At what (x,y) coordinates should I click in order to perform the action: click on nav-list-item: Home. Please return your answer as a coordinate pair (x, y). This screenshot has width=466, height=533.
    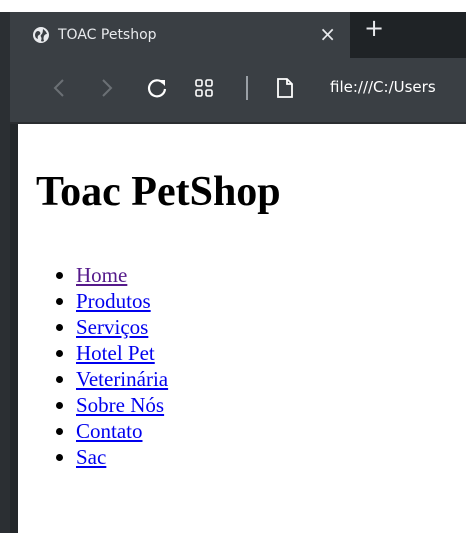
    Looking at the image, I should click on (111, 275).